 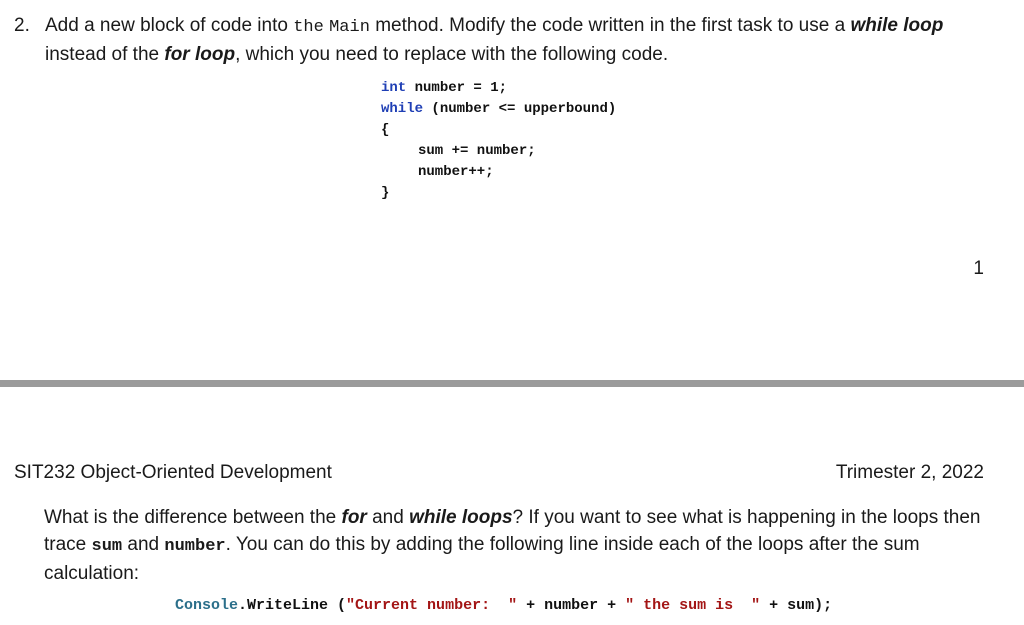 What do you see at coordinates (349, 27) in the screenshot?
I see `main-method-code: Main` at bounding box center [349, 27].